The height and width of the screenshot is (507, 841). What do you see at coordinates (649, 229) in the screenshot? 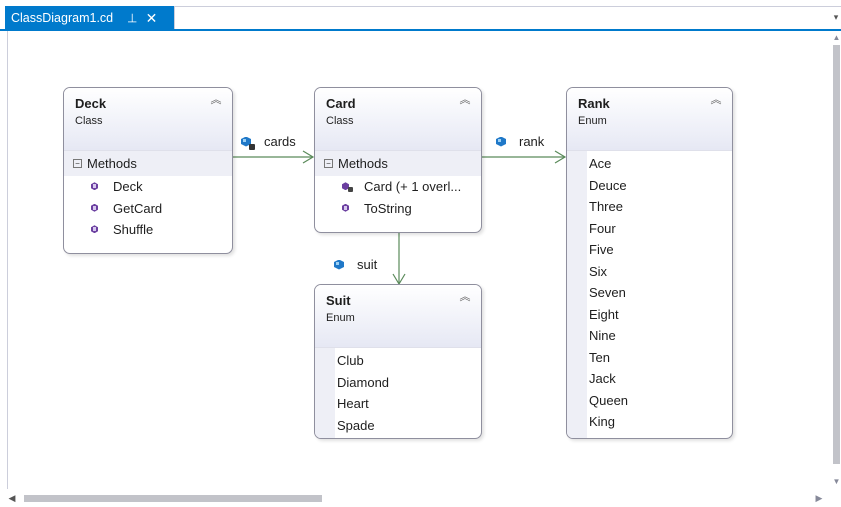
I see `enum-value: Four` at bounding box center [649, 229].